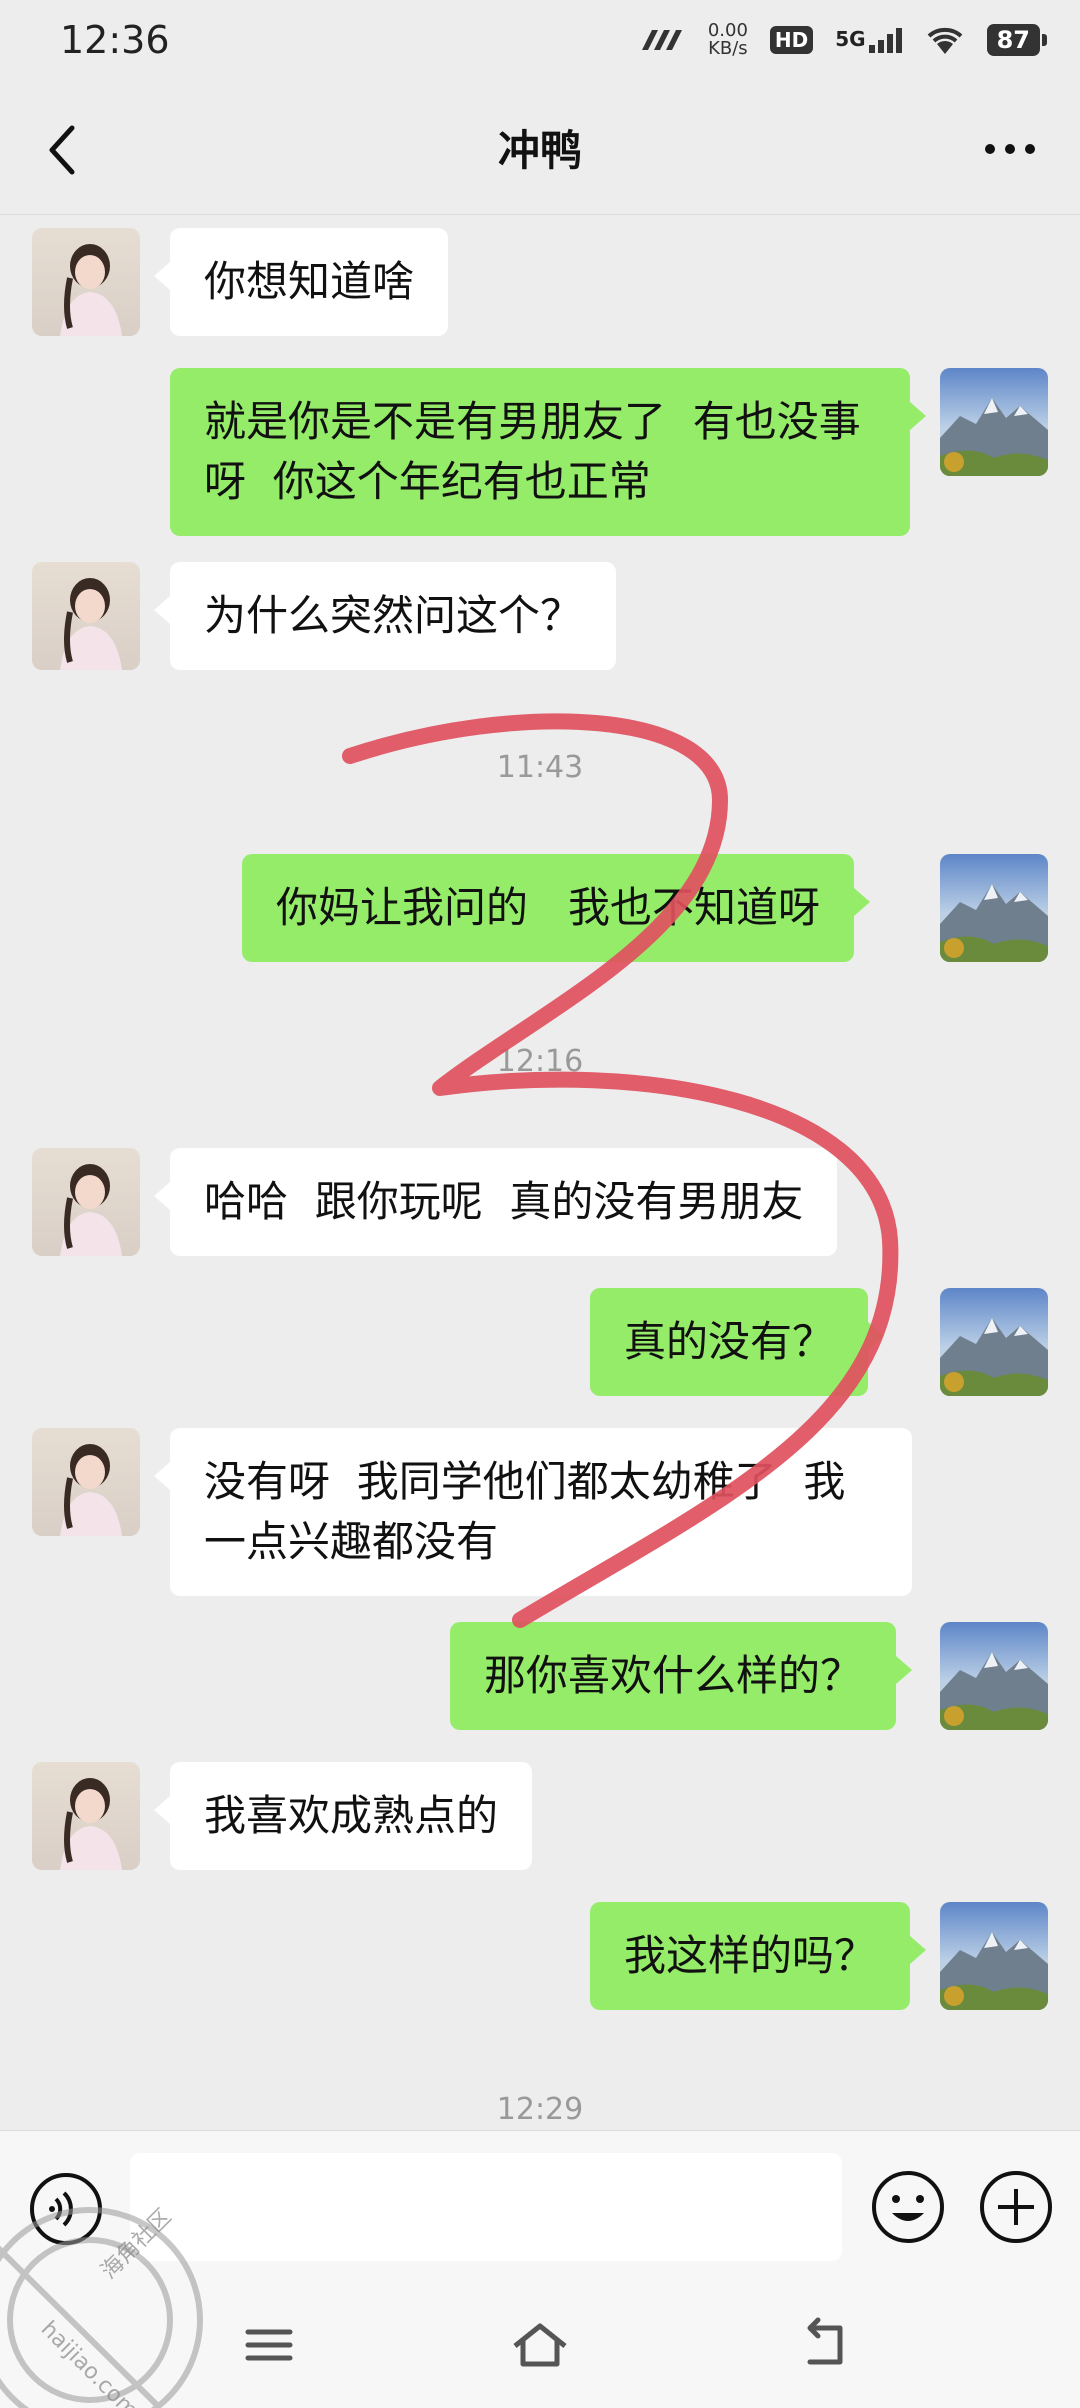  What do you see at coordinates (661, 40) in the screenshot?
I see `signal-strength-icon` at bounding box center [661, 40].